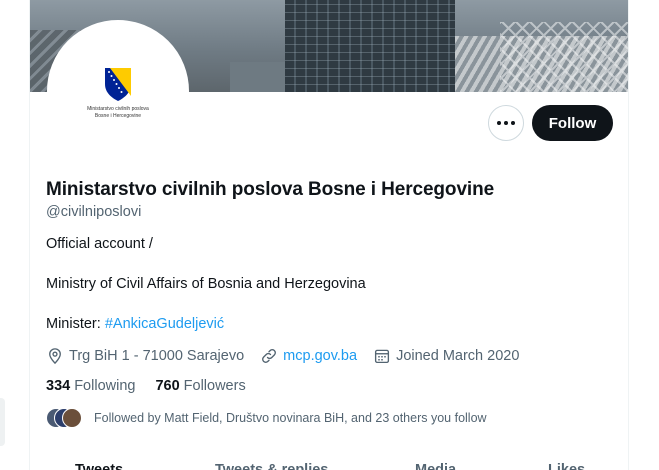 The height and width of the screenshot is (470, 659). Describe the element at coordinates (257, 77) in the screenshot. I see `banner-building` at that location.